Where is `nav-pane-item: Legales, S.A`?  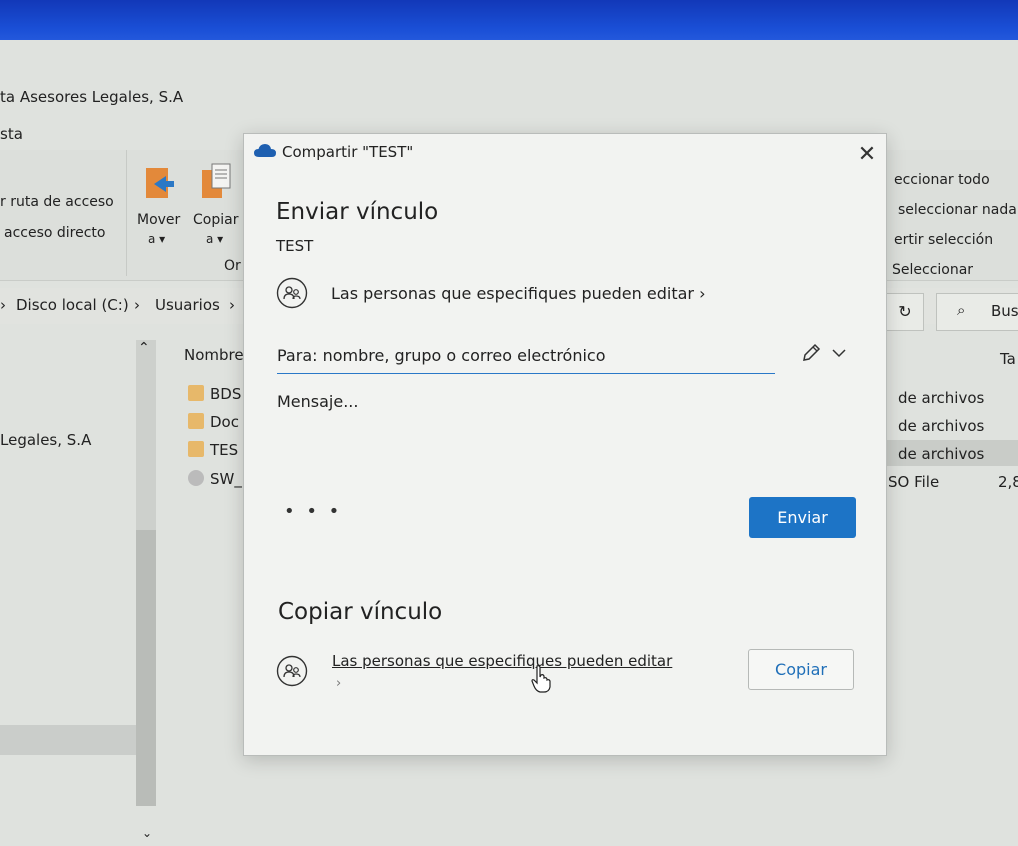
nav-pane-item: Legales, S.A is located at coordinates (45, 440).